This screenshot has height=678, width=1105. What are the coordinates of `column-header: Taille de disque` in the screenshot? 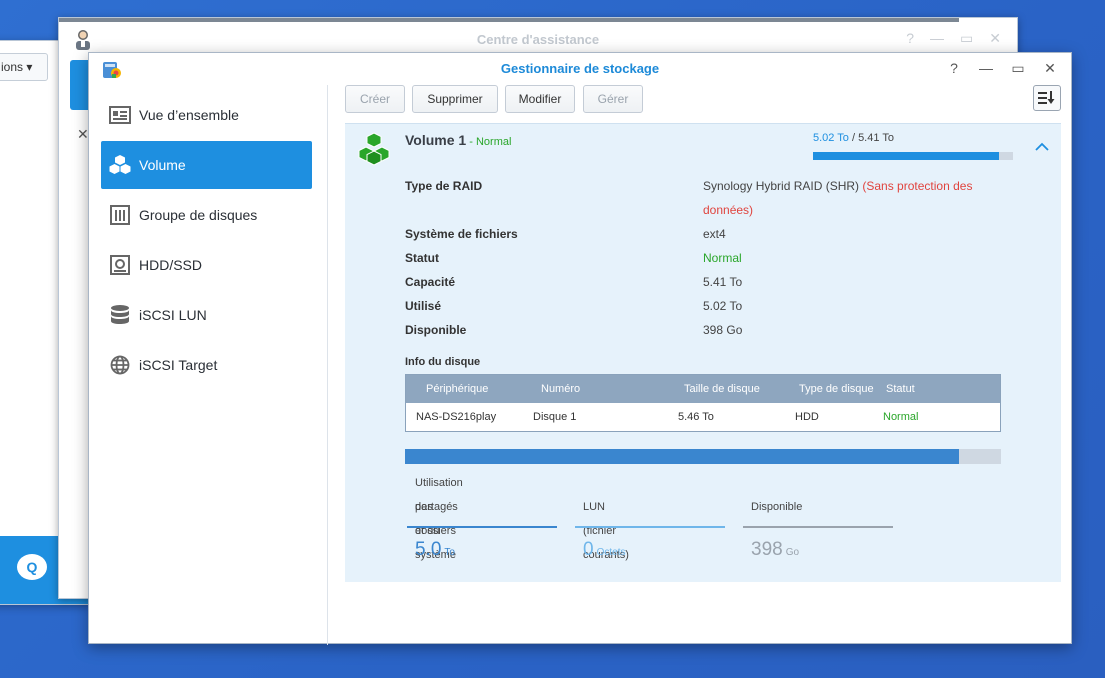 It's located at (722, 389).